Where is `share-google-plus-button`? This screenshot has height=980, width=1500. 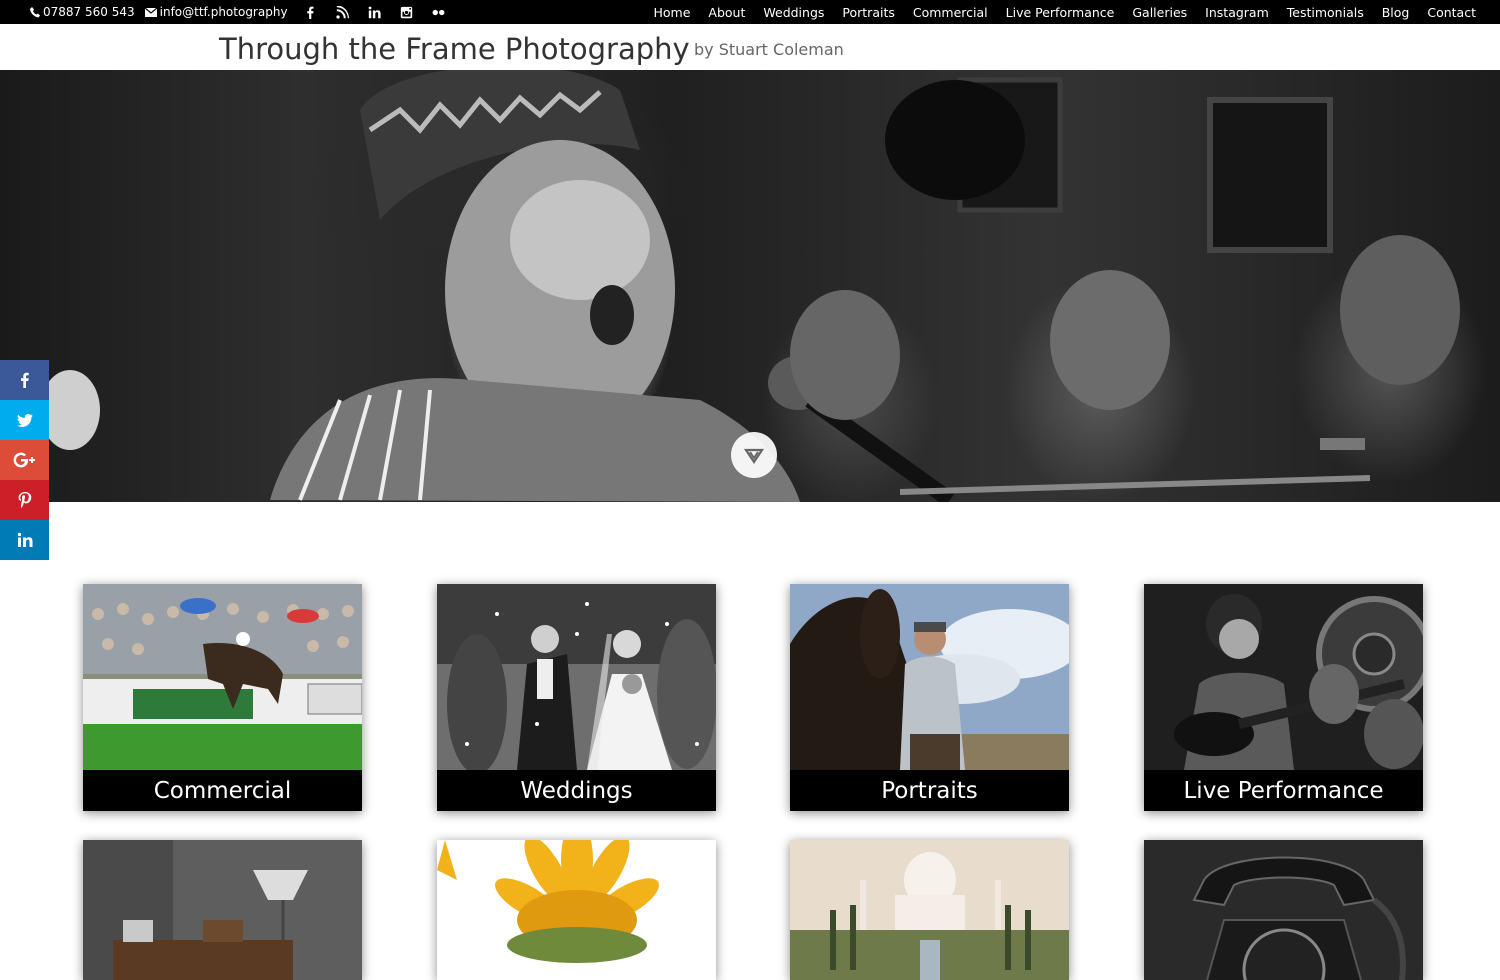
share-google-plus-button is located at coordinates (24, 460).